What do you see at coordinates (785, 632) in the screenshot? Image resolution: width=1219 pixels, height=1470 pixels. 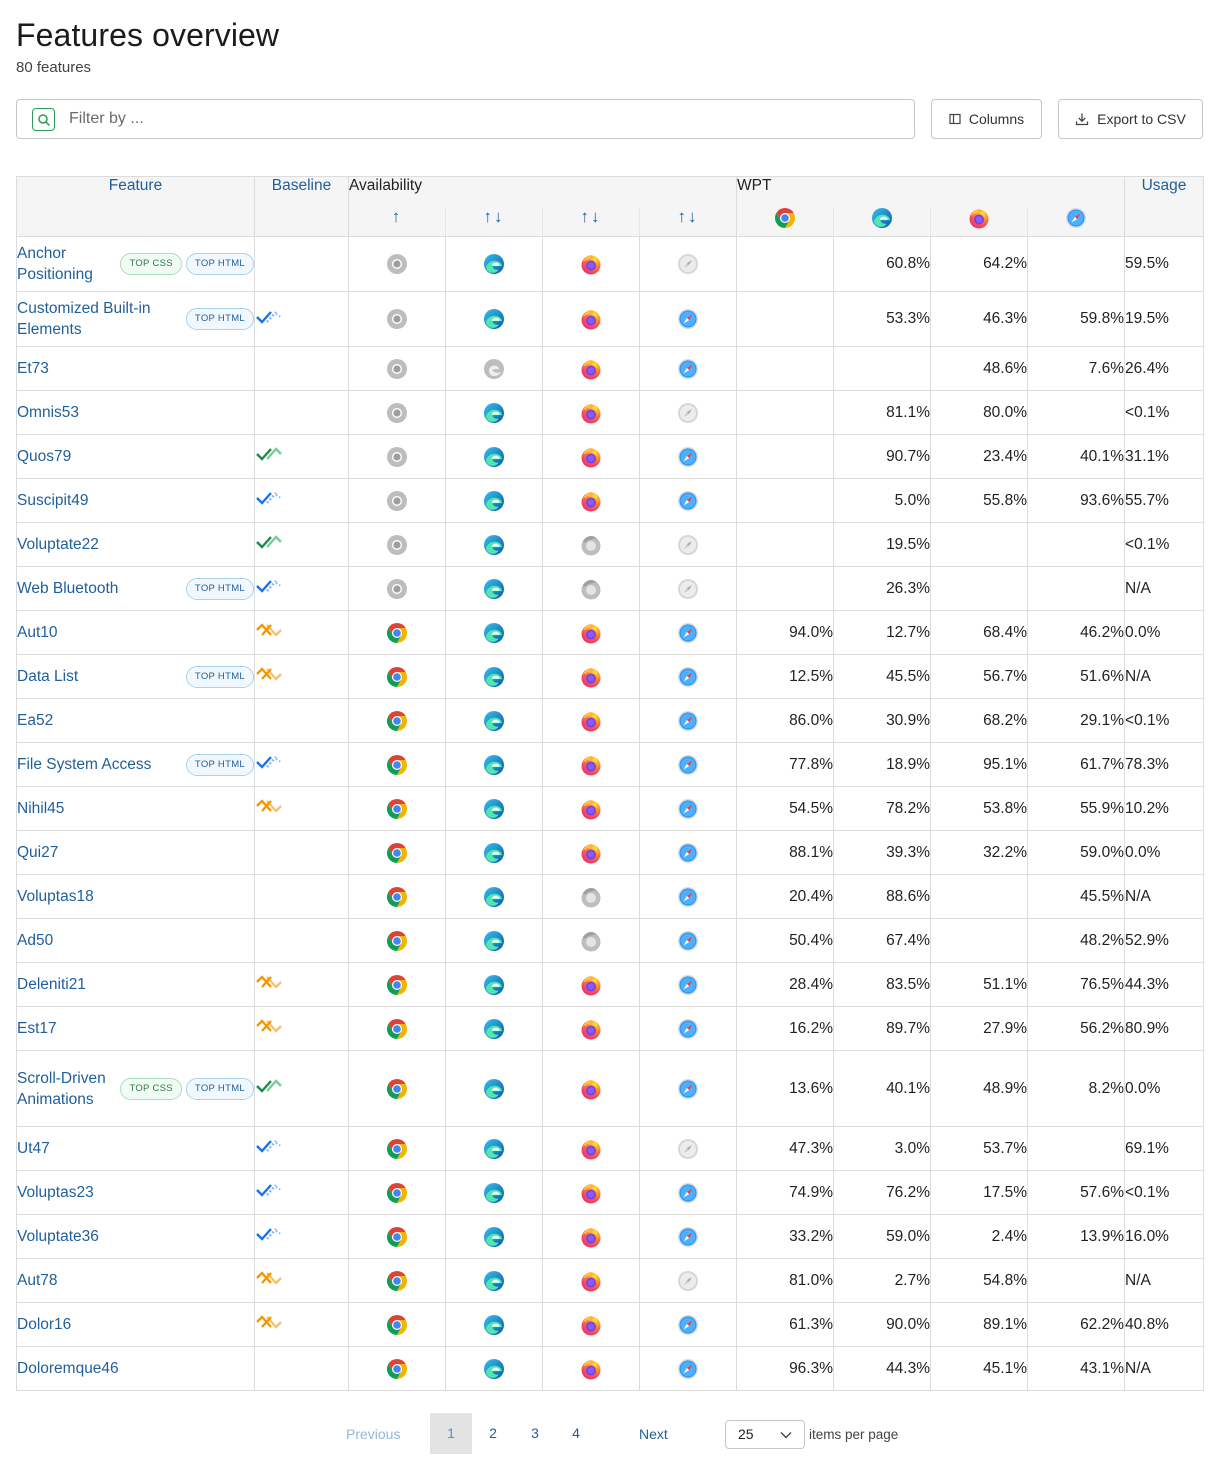 I see `wpt-score-chrome: 94.0%` at bounding box center [785, 632].